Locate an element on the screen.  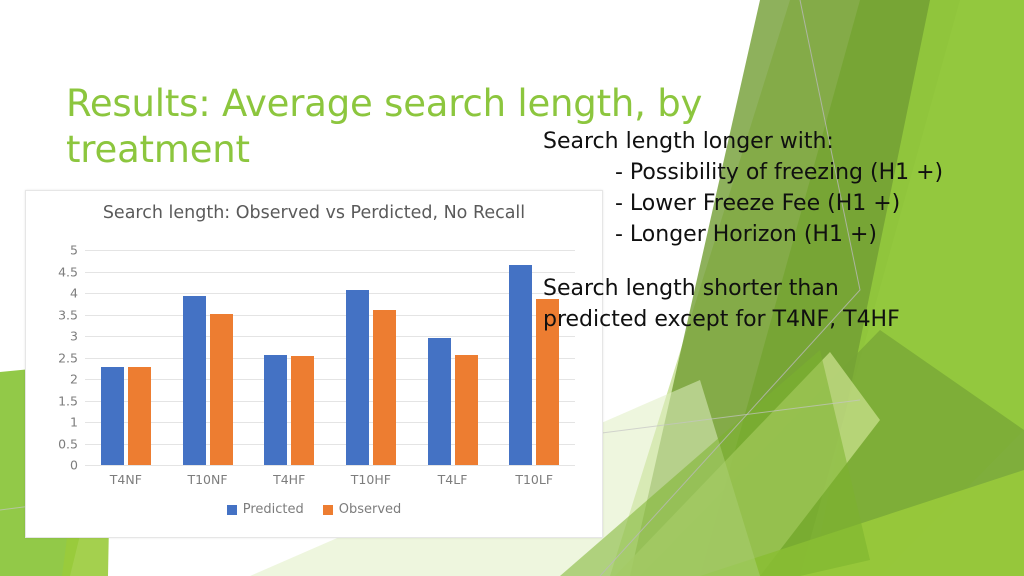
chart-x-axis-labels: T4NF T10NF T4HF T10HF T4LF T10LF is located at coordinates (330, 479).